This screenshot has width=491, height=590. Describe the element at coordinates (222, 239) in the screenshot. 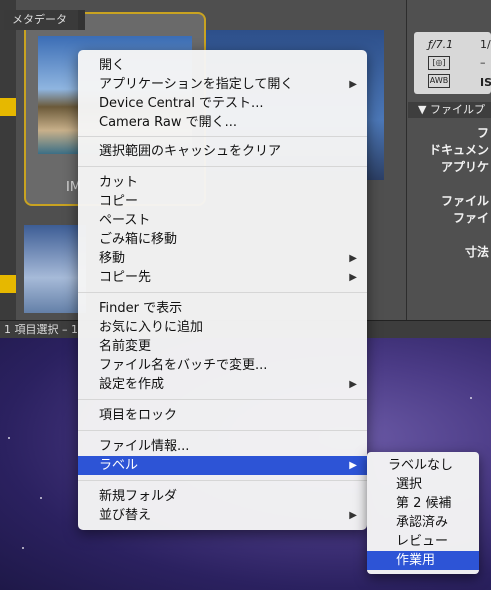

I see `menu-item-move-to-trash: ごみ箱に移動` at that location.